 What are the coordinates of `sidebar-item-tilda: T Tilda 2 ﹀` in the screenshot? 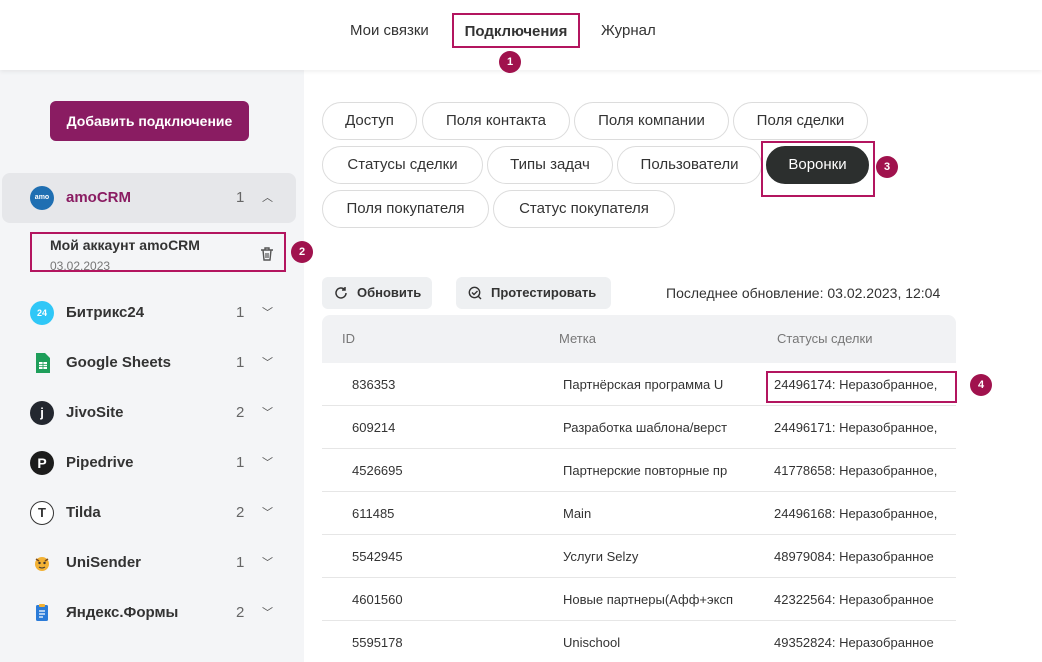 It's located at (152, 513).